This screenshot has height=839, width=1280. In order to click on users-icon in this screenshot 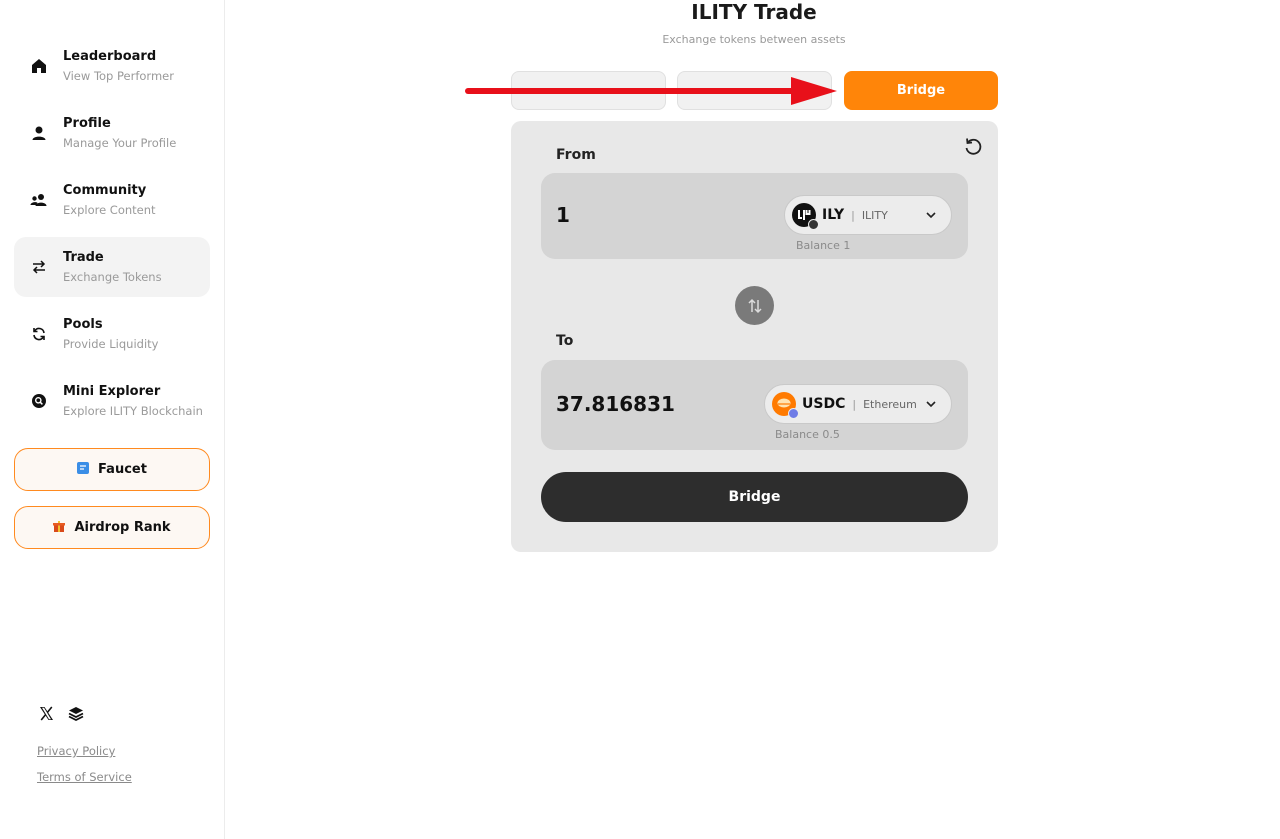, I will do `click(39, 200)`.